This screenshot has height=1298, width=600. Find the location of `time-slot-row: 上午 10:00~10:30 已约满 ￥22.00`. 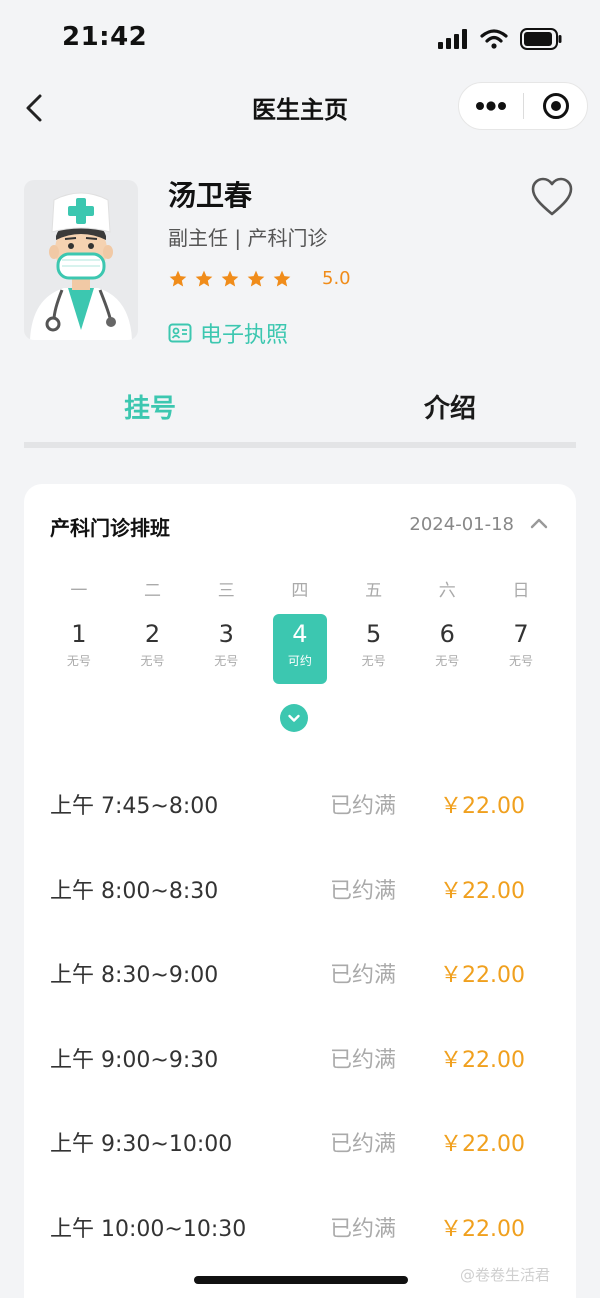

time-slot-row: 上午 10:00~10:30 已约满 ￥22.00 is located at coordinates (300, 1225).